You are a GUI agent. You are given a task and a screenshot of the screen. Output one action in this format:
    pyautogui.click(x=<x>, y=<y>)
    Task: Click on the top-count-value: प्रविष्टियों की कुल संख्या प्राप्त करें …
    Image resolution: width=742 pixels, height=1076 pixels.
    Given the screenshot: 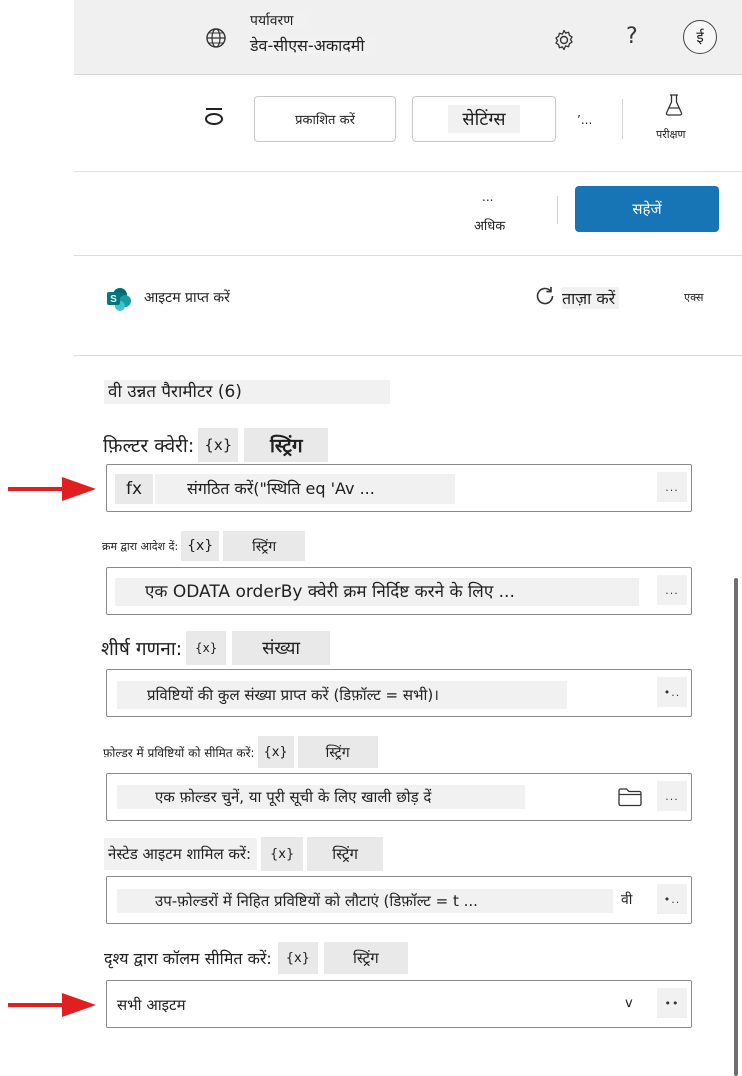 What is the action you would take?
    pyautogui.click(x=342, y=695)
    